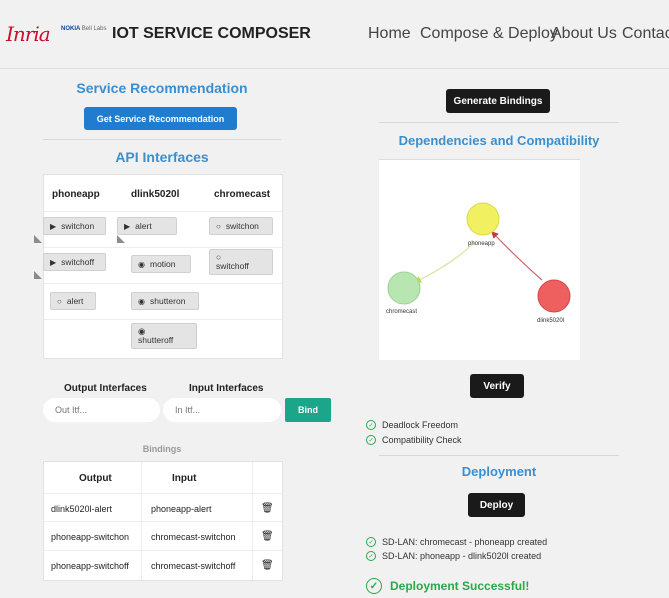 This screenshot has width=669, height=598. I want to click on column-header-output: Output, so click(95, 478).